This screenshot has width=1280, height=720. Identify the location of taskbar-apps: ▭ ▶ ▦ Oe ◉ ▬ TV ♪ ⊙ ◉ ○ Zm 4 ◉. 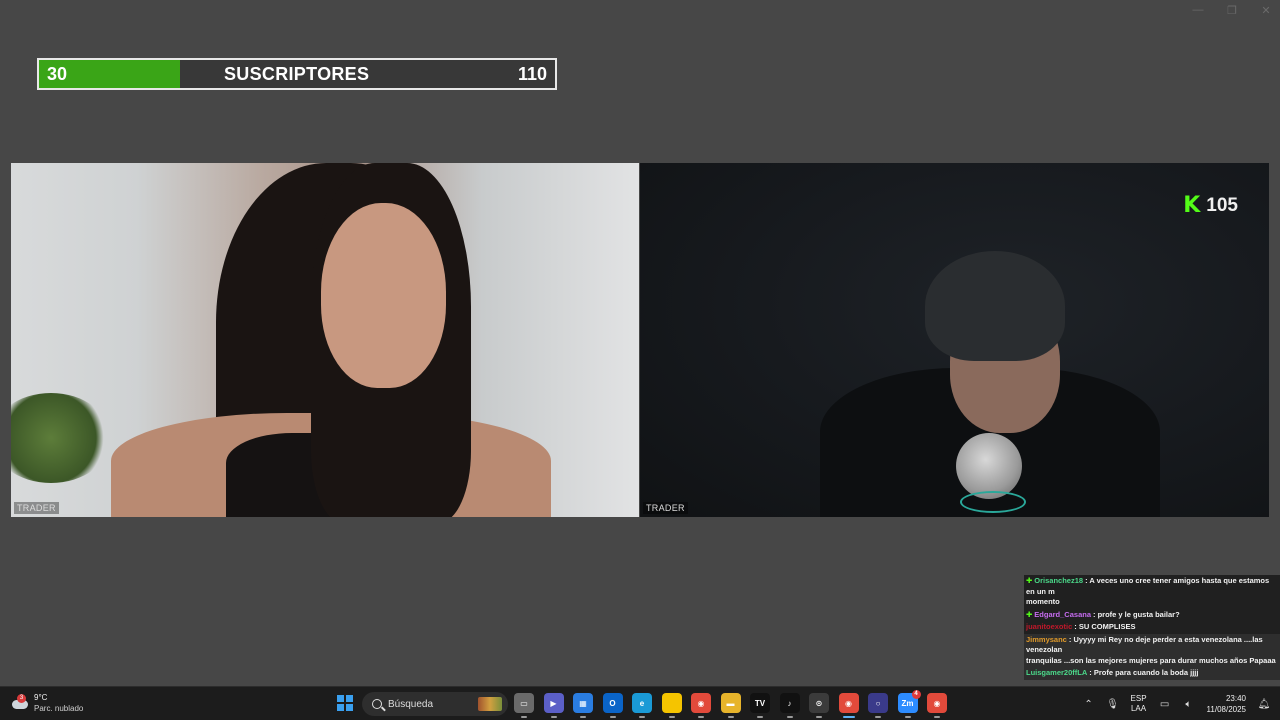
(730, 704).